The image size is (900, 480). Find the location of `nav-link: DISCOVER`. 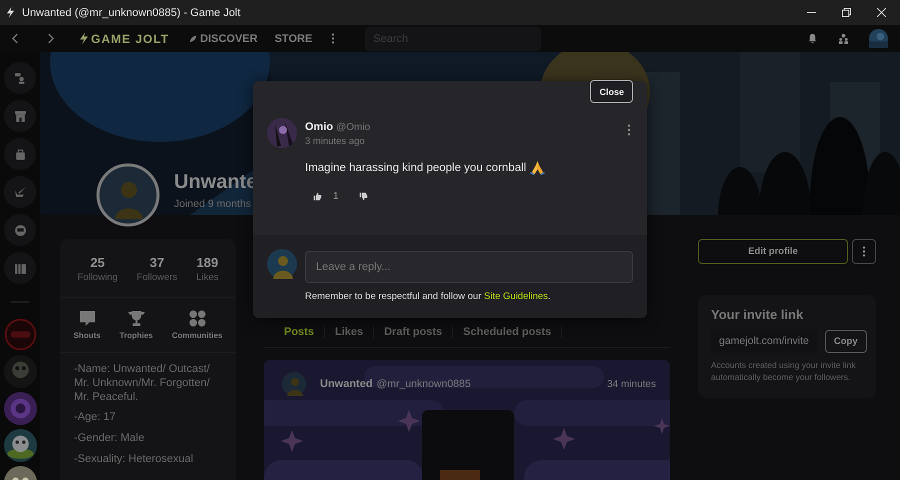

nav-link: DISCOVER is located at coordinates (223, 38).